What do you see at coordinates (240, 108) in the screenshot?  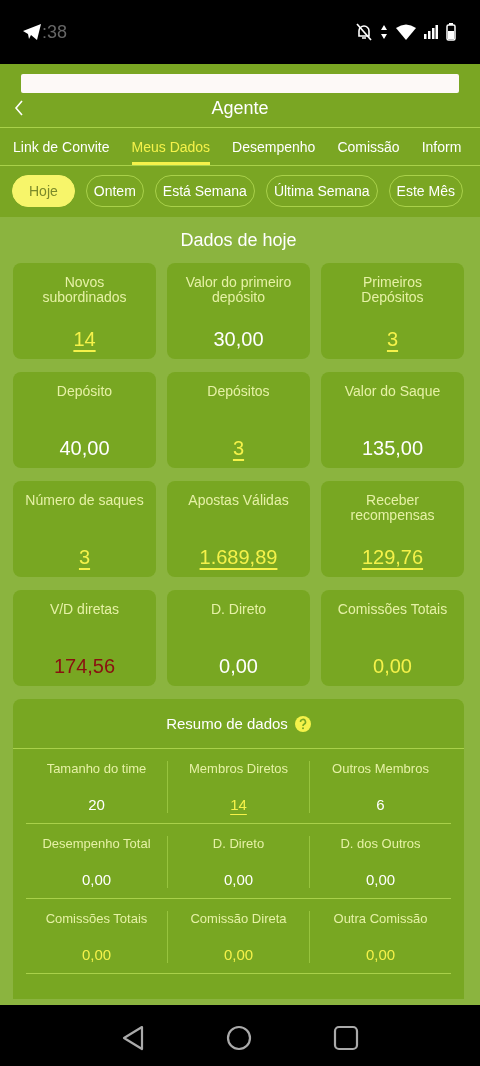 I see `page-title: Agente` at bounding box center [240, 108].